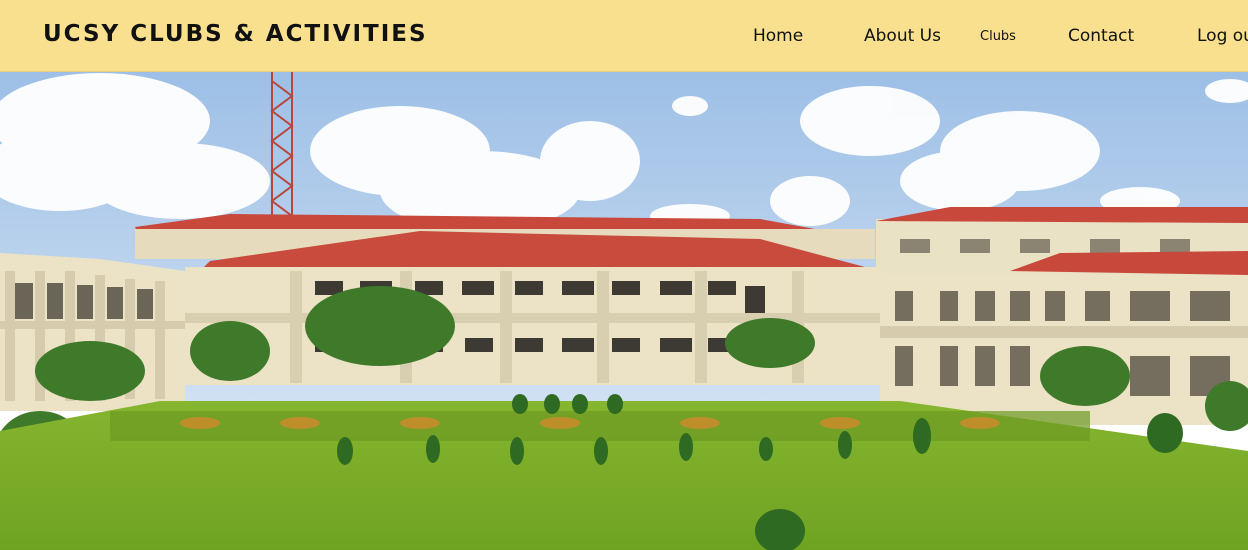 This screenshot has height=550, width=1248. Describe the element at coordinates (998, 36) in the screenshot. I see `nav-clubs-link: Clubs` at that location.